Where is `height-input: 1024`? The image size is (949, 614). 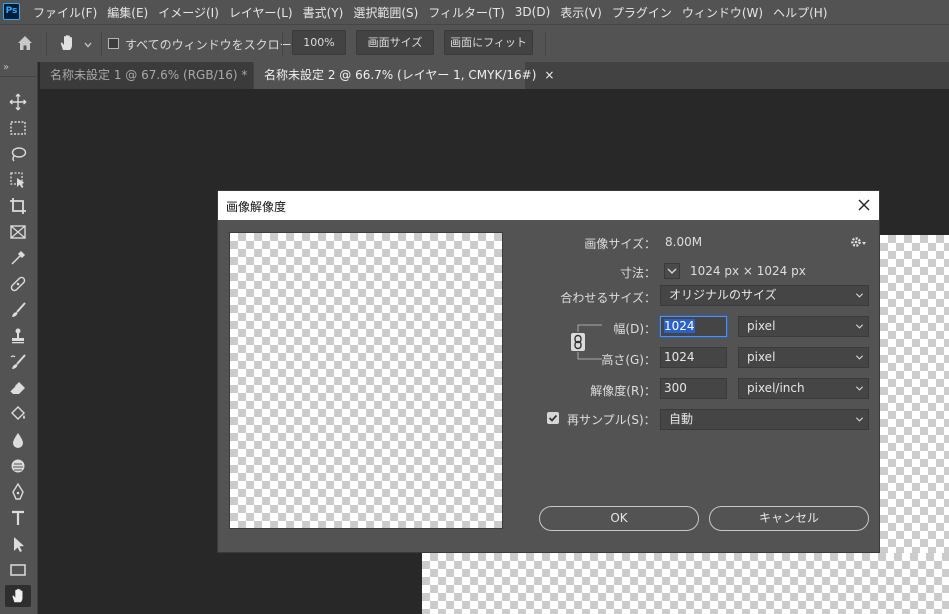
height-input: 1024 is located at coordinates (693, 357).